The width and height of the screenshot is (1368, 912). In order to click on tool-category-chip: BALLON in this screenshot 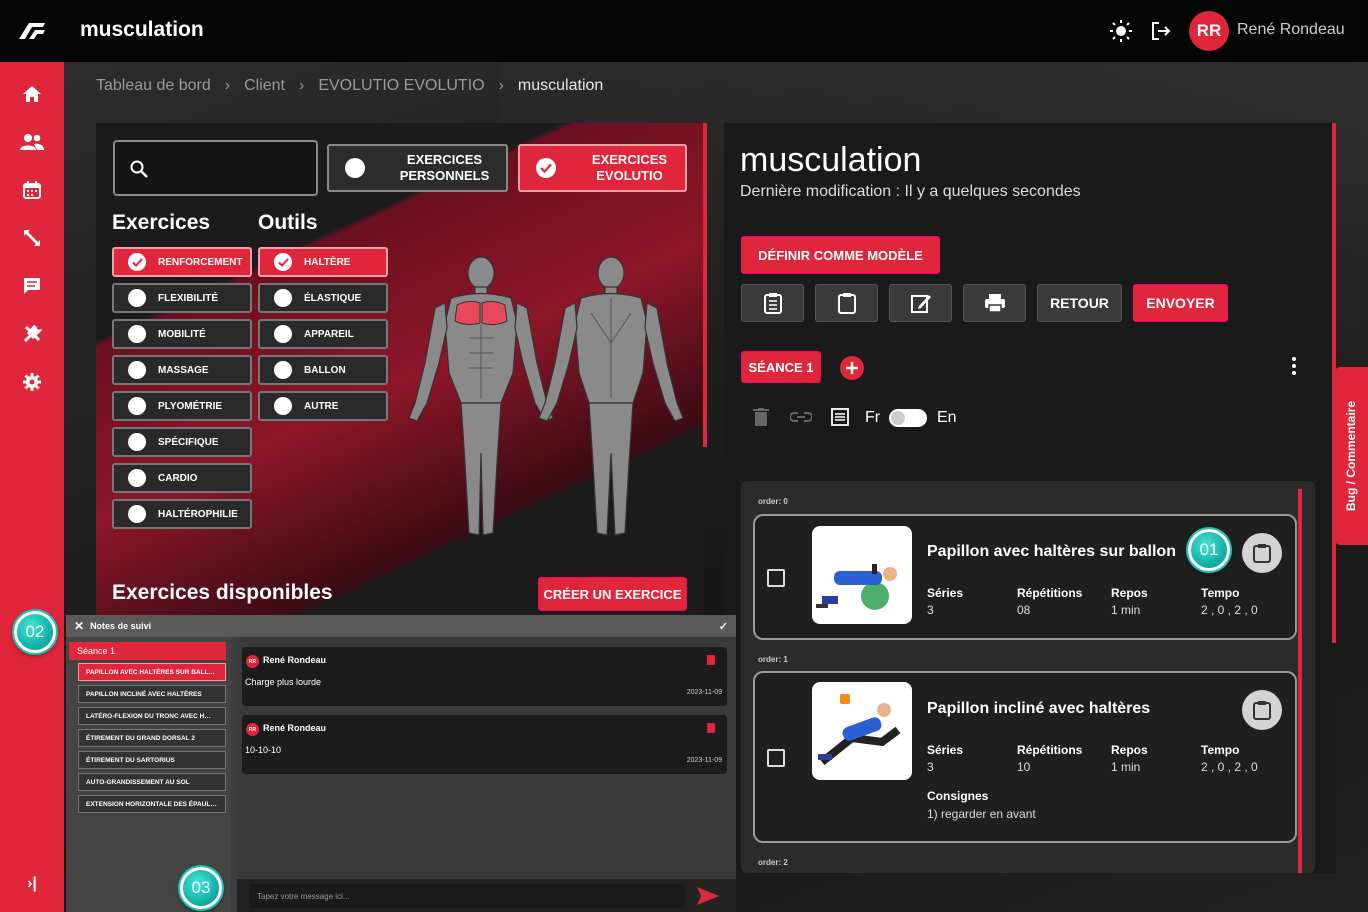, I will do `click(323, 370)`.